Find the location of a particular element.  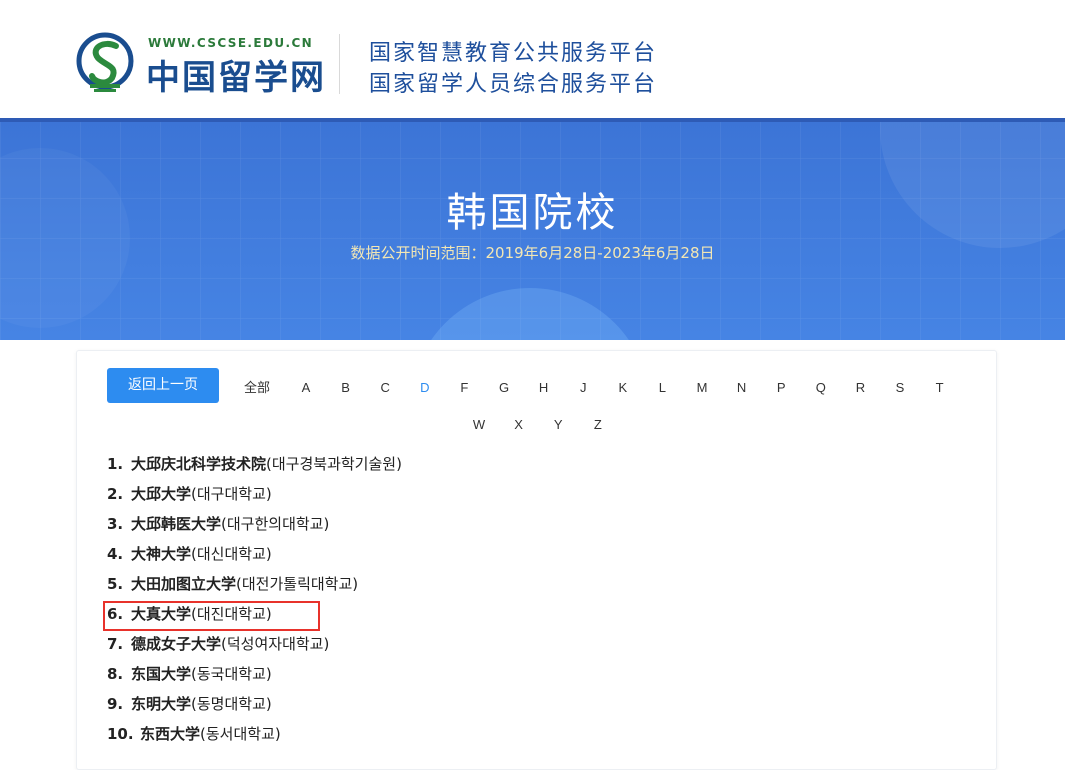

letter-filter-k: K is located at coordinates (623, 388).